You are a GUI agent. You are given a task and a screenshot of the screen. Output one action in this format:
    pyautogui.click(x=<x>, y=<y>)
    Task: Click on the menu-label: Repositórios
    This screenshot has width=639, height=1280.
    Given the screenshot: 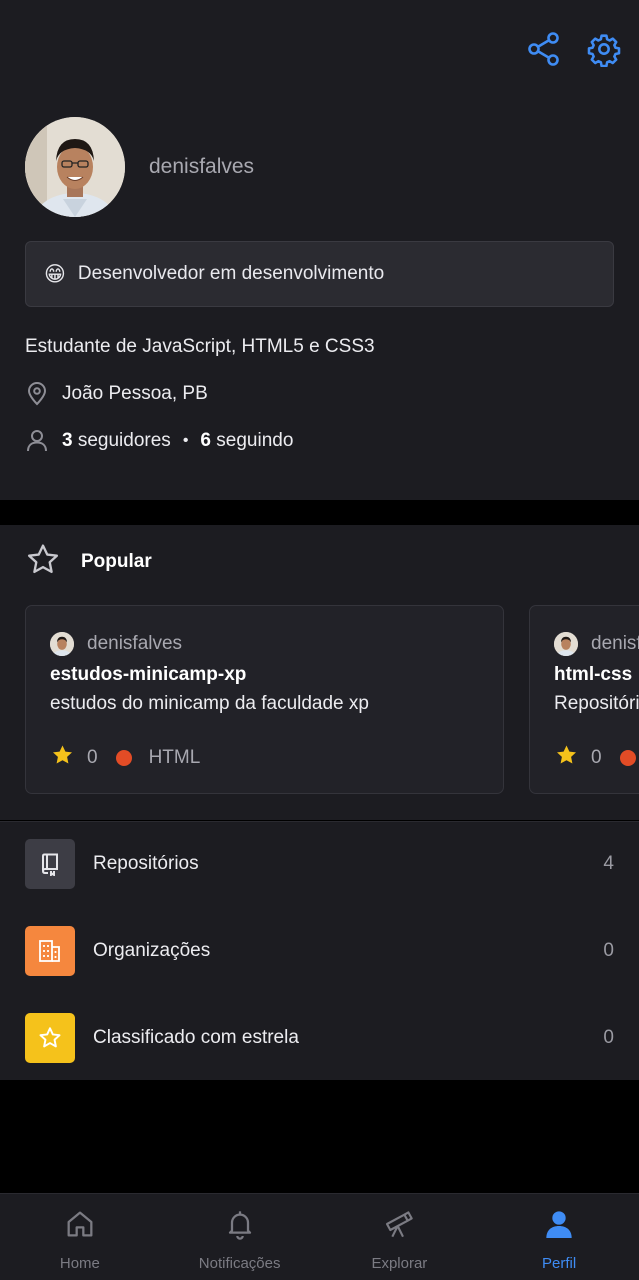 What is the action you would take?
    pyautogui.click(x=146, y=863)
    